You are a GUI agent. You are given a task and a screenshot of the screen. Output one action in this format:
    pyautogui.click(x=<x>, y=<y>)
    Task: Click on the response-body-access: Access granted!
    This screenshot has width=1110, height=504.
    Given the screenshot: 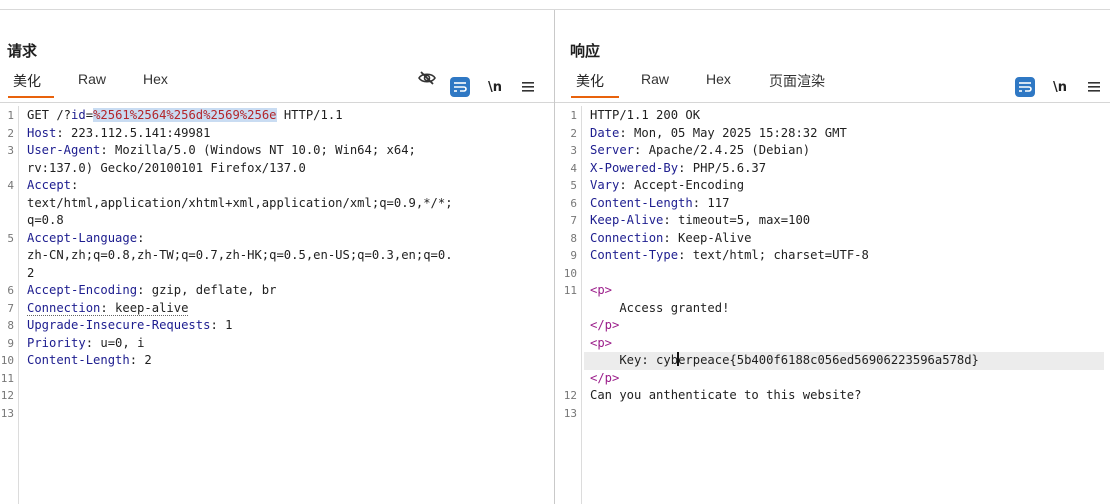 What is the action you would take?
    pyautogui.click(x=660, y=307)
    